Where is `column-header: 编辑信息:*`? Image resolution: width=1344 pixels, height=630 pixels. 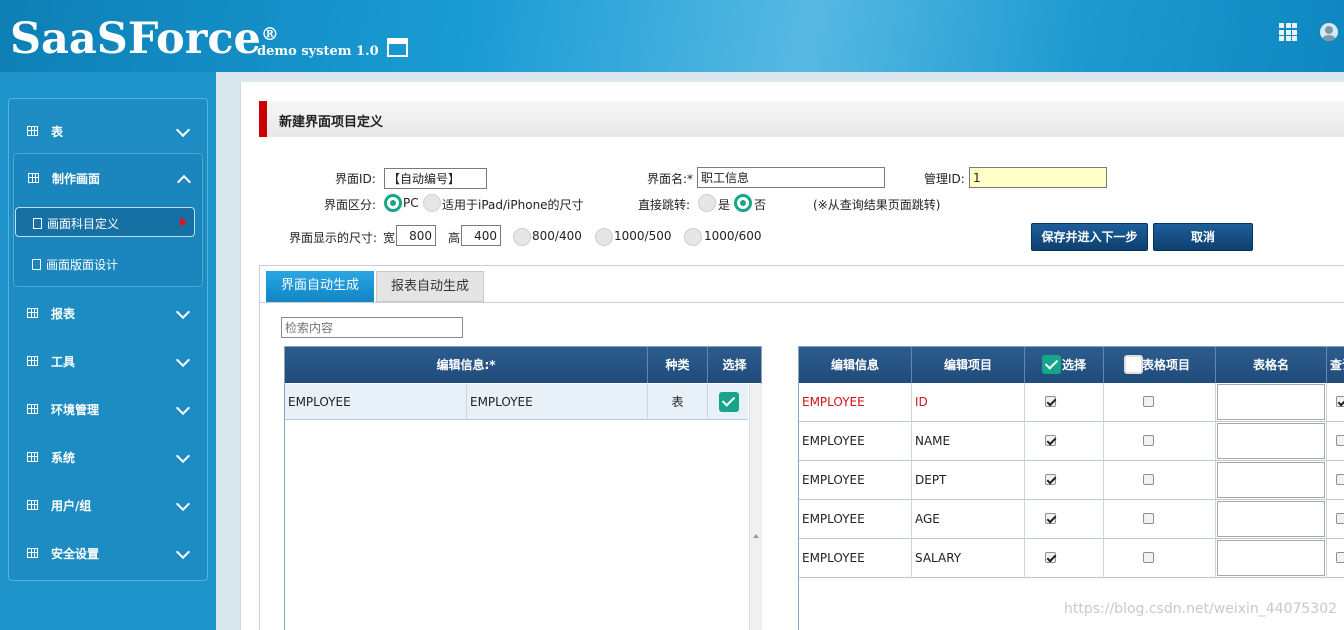 column-header: 编辑信息:* is located at coordinates (466, 365).